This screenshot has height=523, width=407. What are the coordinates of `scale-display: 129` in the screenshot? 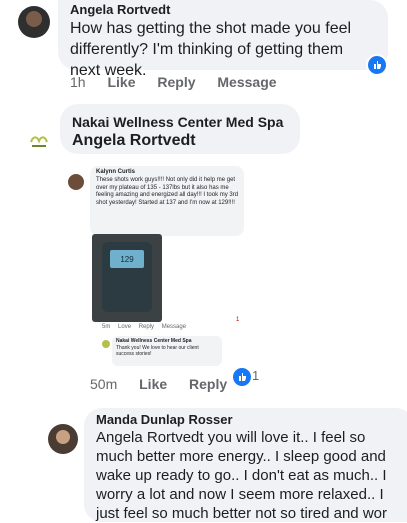 It's located at (127, 259).